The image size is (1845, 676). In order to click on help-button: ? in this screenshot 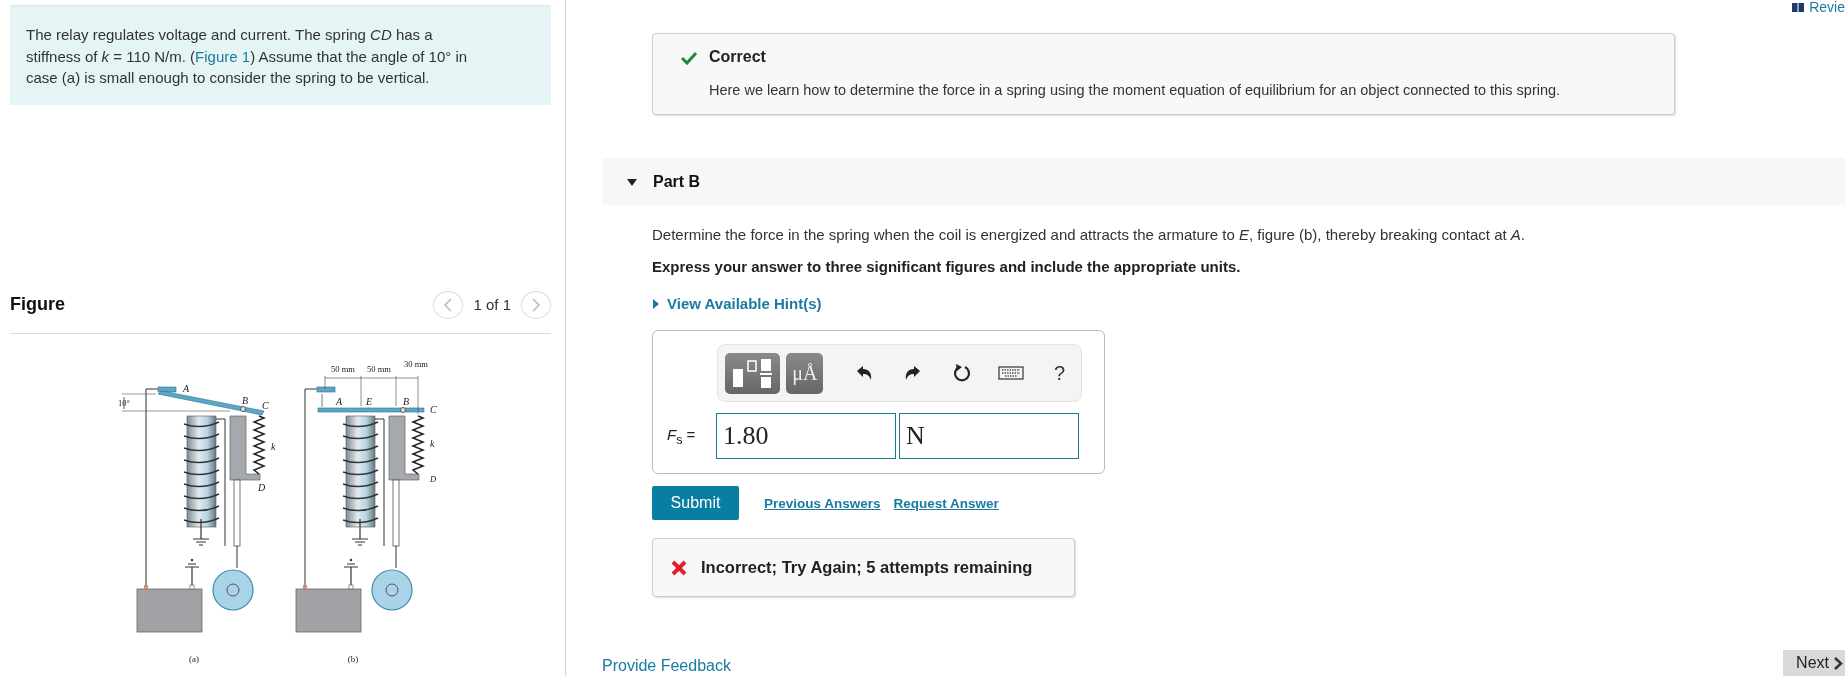, I will do `click(1059, 373)`.